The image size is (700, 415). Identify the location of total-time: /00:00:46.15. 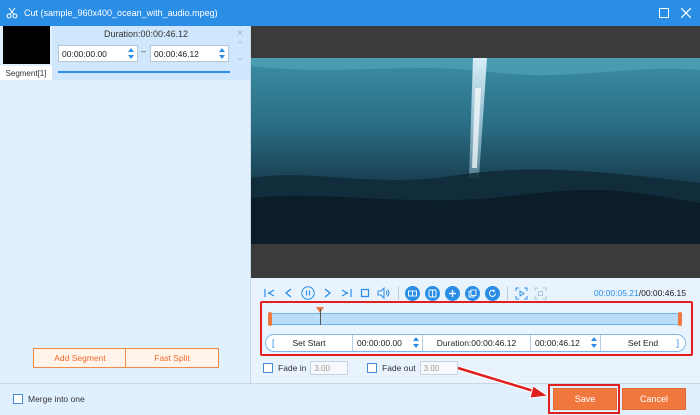
(662, 293).